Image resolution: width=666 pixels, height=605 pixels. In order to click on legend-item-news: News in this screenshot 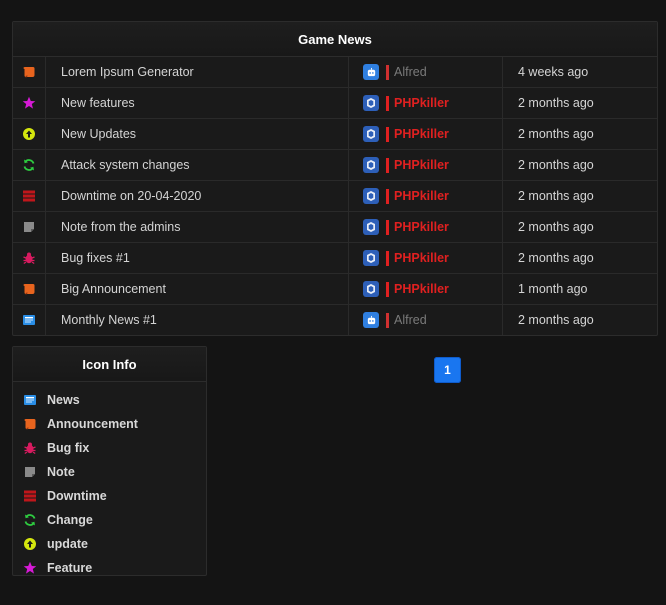, I will do `click(114, 400)`.